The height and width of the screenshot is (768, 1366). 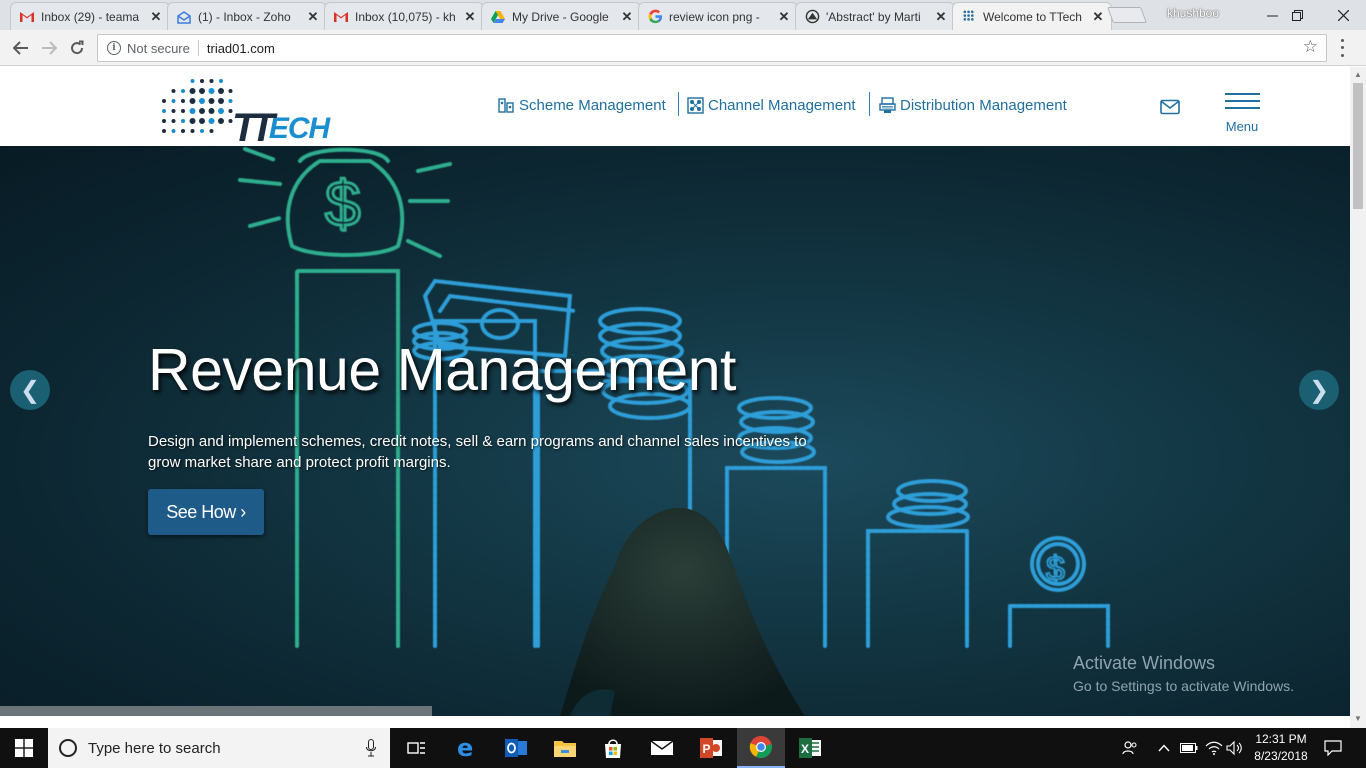 What do you see at coordinates (206, 512) in the screenshot?
I see `see-how-button: See How ›` at bounding box center [206, 512].